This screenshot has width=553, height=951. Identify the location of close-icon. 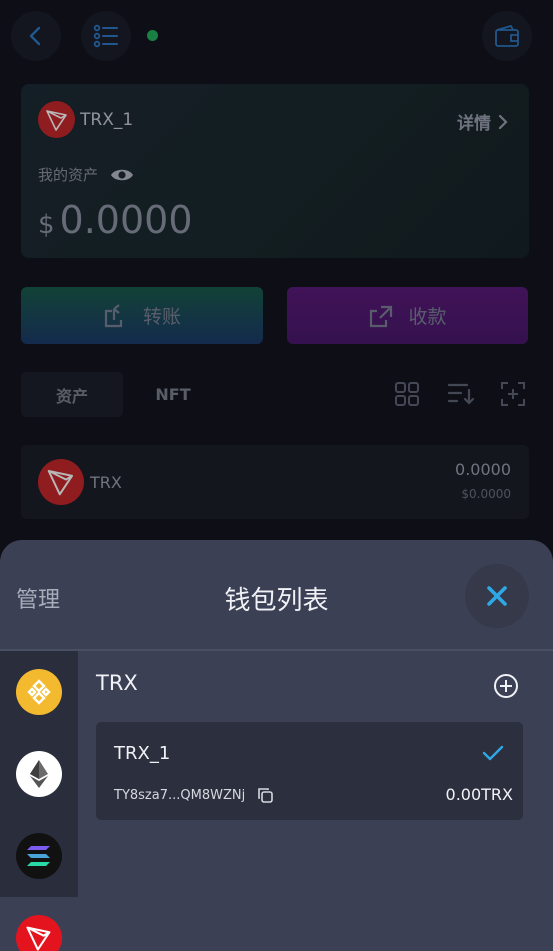
(497, 596).